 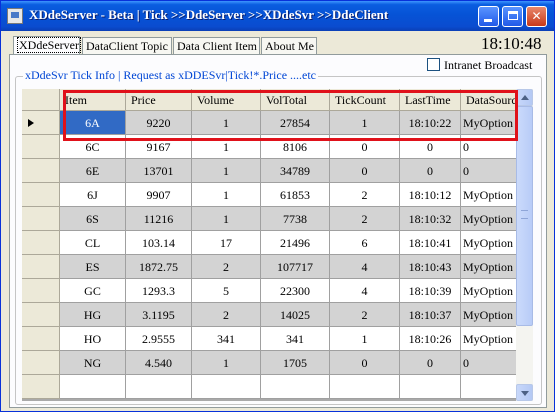 I want to click on table-row: 6E 13701 1 34789 0 0 0, so click(x=269, y=171).